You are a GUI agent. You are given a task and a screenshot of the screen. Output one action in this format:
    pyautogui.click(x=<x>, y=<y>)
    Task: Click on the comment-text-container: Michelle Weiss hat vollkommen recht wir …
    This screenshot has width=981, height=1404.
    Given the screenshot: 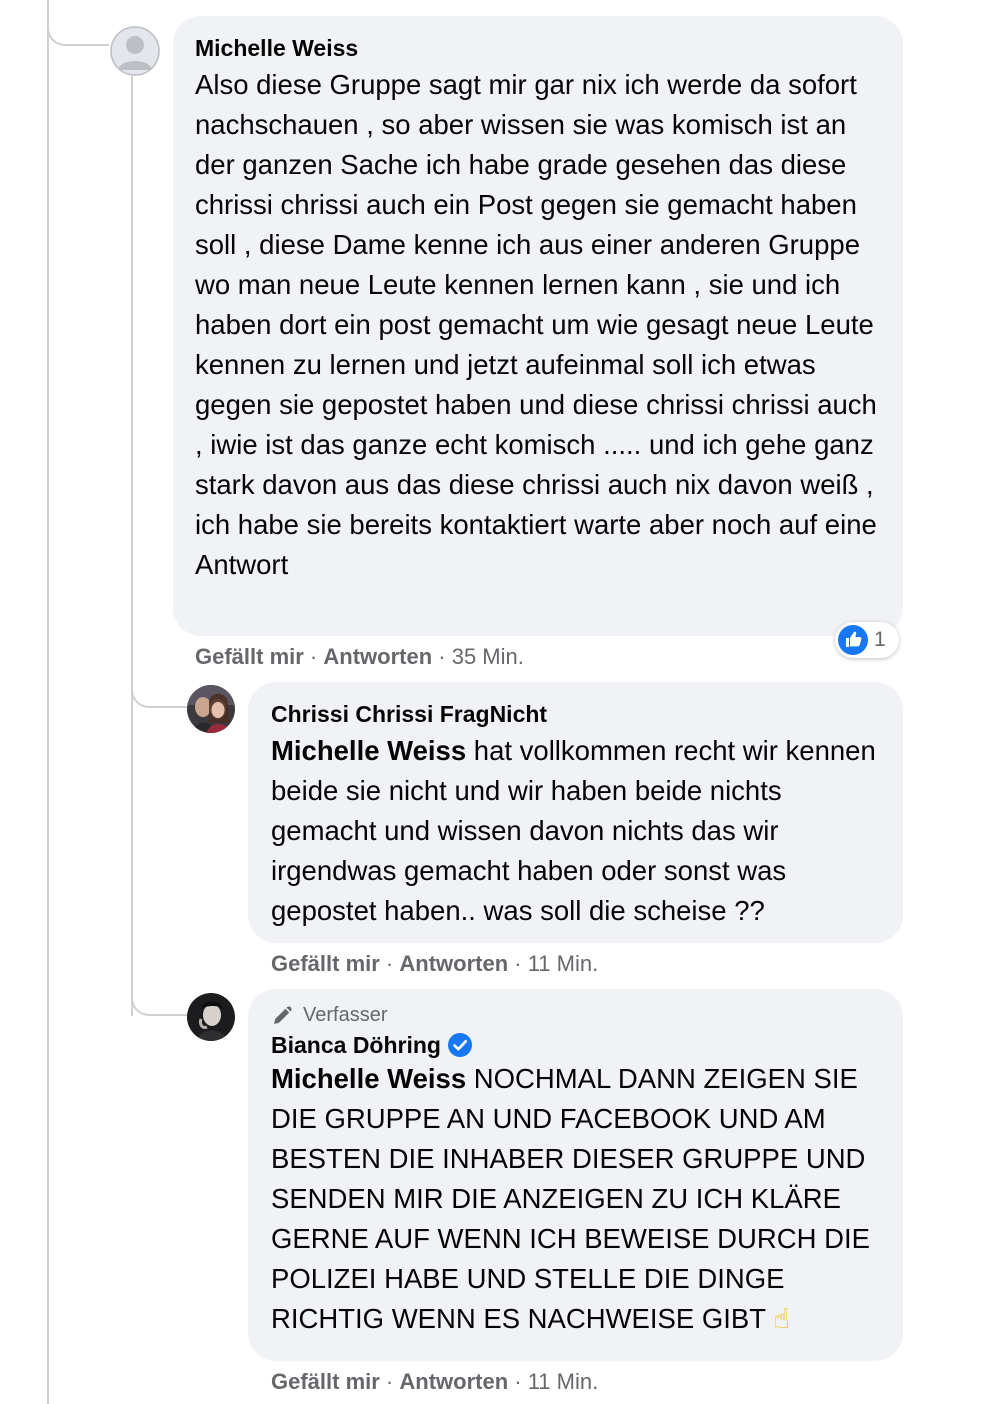 What is the action you would take?
    pyautogui.click(x=577, y=831)
    